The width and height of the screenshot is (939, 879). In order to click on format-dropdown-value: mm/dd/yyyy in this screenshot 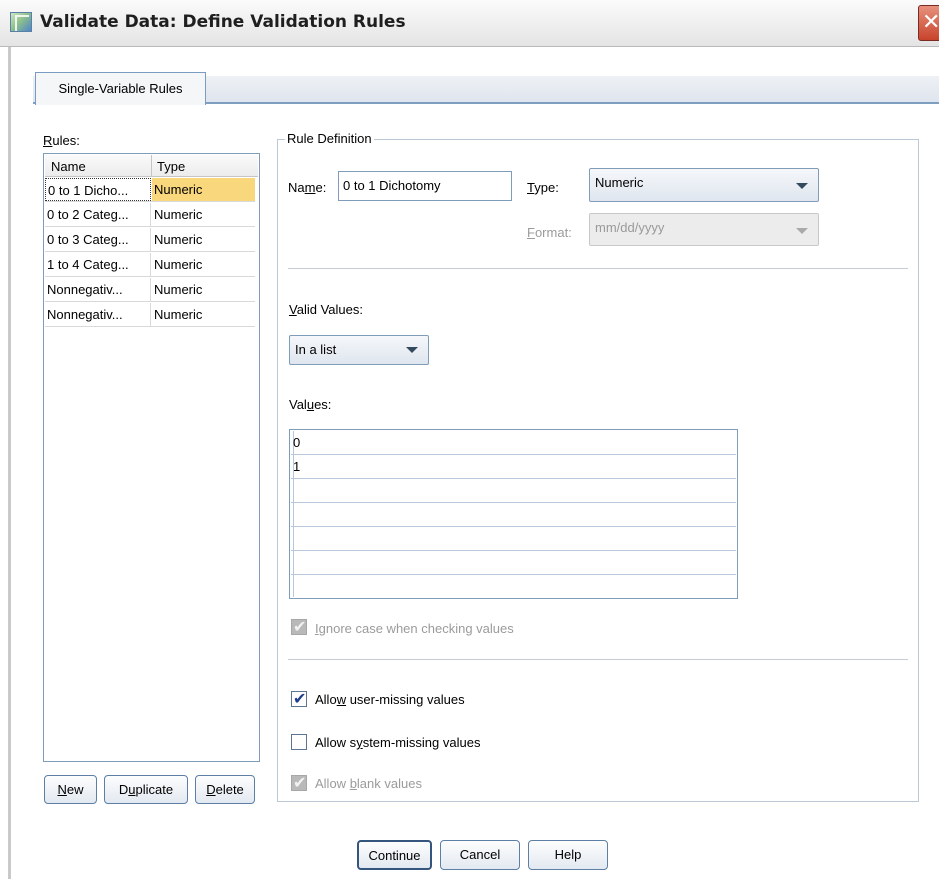, I will do `click(630, 227)`.